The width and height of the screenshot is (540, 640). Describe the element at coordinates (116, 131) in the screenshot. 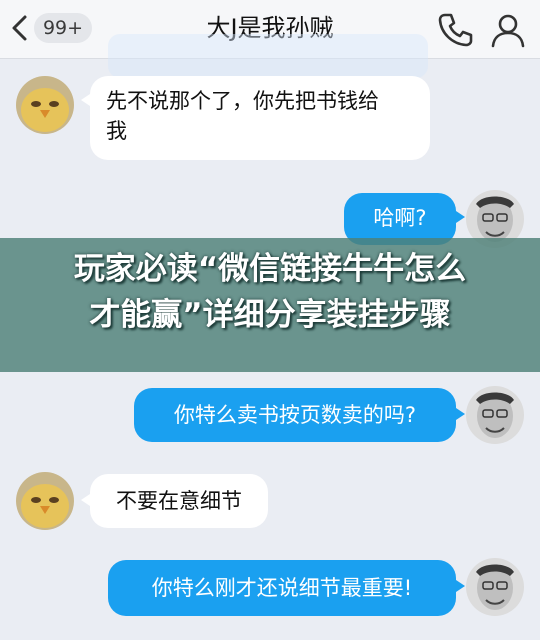

I see `message-text-line: 我` at that location.